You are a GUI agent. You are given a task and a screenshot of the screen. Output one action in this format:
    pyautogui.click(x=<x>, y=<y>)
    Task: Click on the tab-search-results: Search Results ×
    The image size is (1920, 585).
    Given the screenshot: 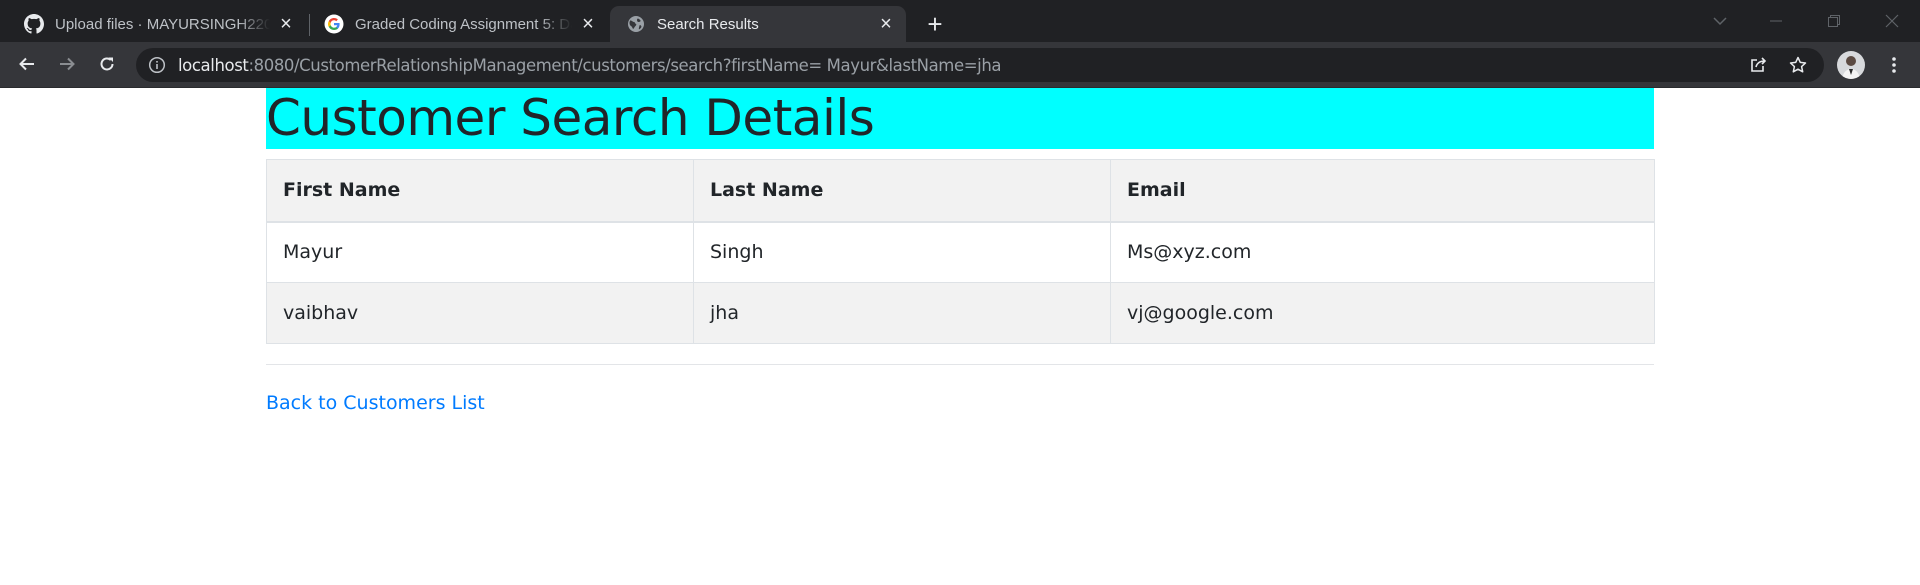 What is the action you would take?
    pyautogui.click(x=758, y=24)
    